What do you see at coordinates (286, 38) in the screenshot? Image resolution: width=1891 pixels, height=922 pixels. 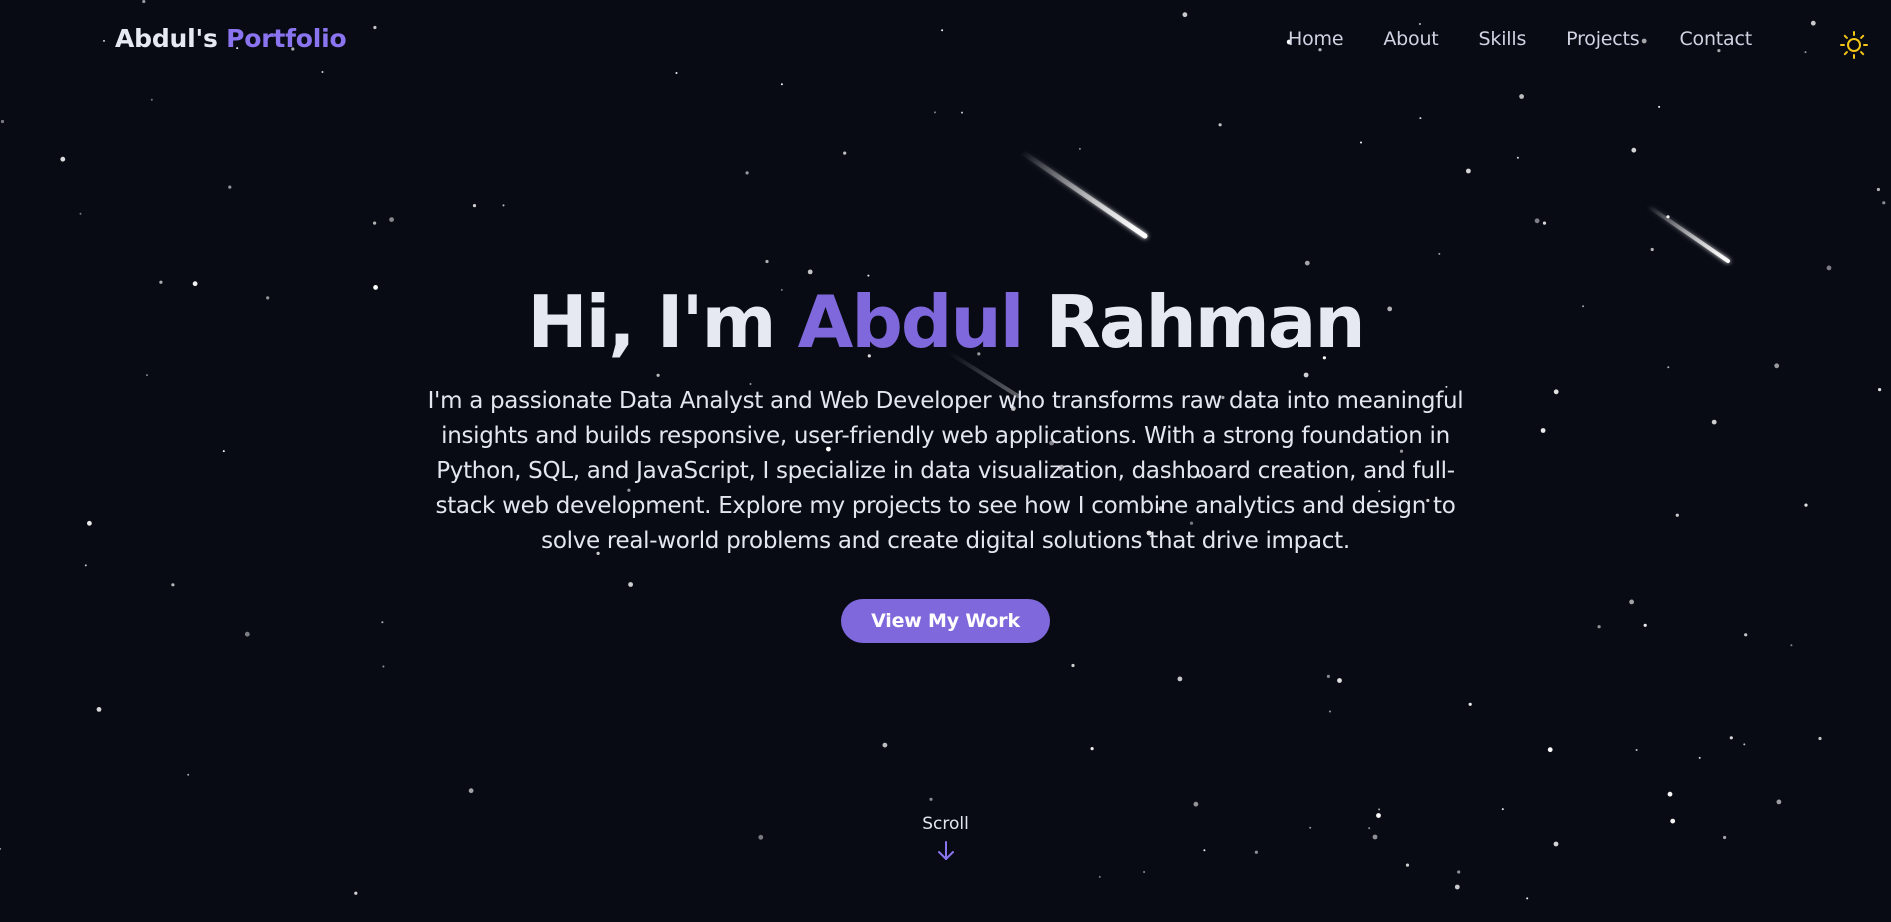 I see `logo-accent-text: Portfolio` at bounding box center [286, 38].